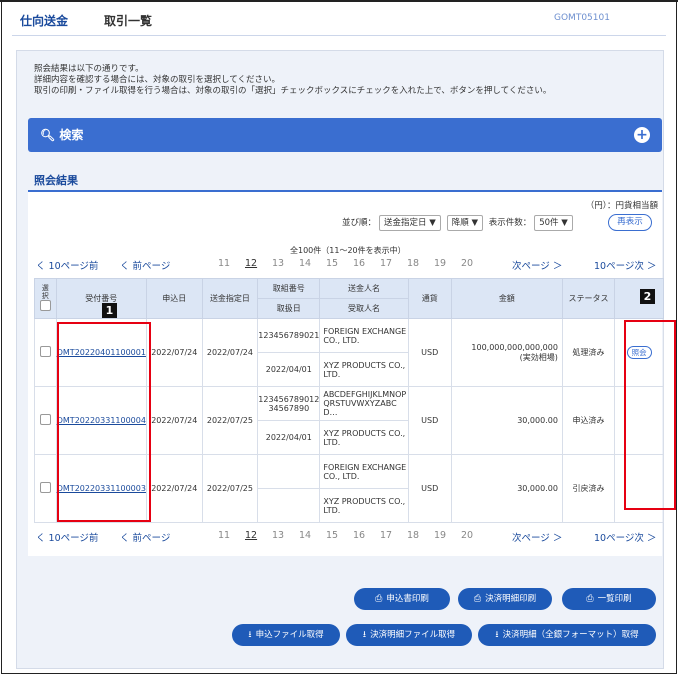  I want to click on send-date: 2022/07/24, so click(230, 352).